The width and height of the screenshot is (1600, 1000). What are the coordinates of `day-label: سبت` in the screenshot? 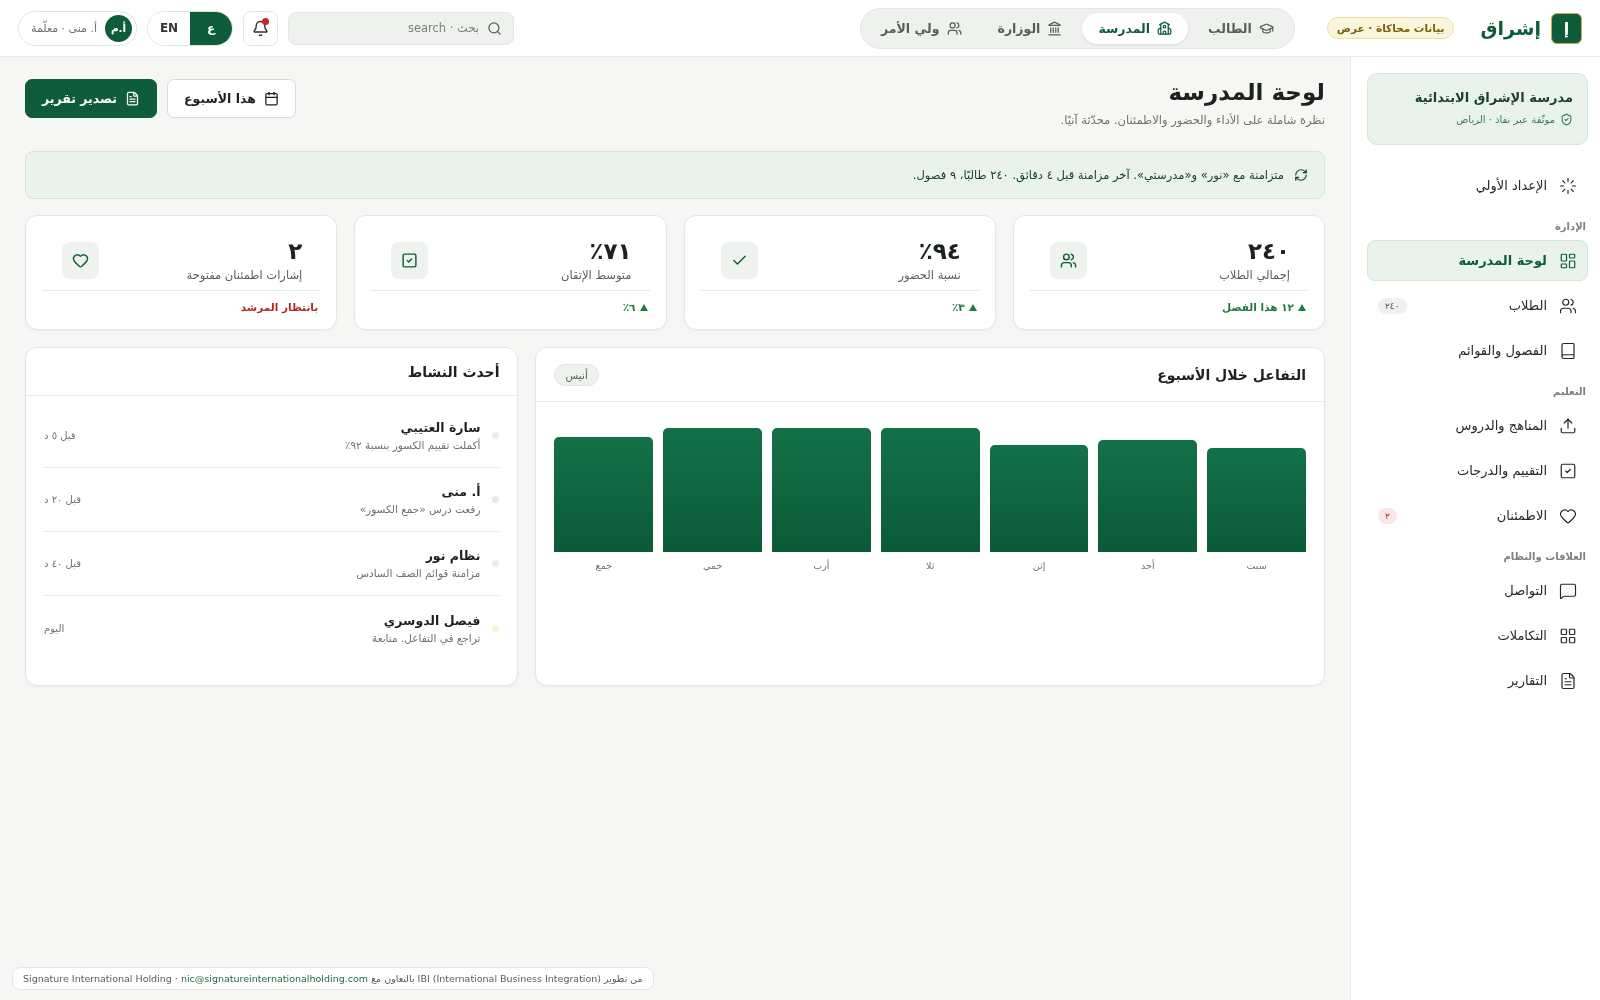 It's located at (1256, 565).